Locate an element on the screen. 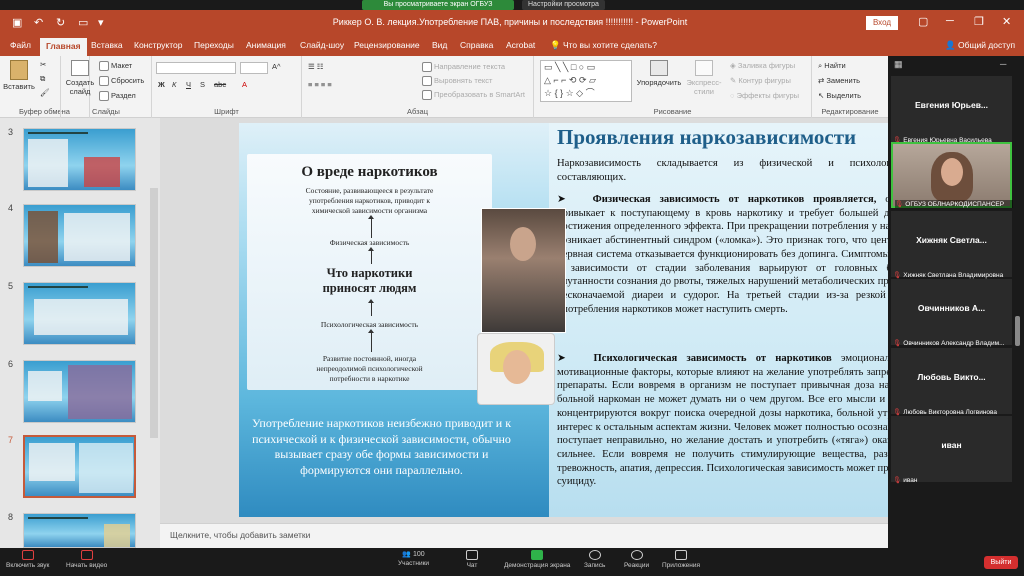 The height and width of the screenshot is (576, 1024). align-icons: ≡ ≡ ≡ ≡ is located at coordinates (320, 84).